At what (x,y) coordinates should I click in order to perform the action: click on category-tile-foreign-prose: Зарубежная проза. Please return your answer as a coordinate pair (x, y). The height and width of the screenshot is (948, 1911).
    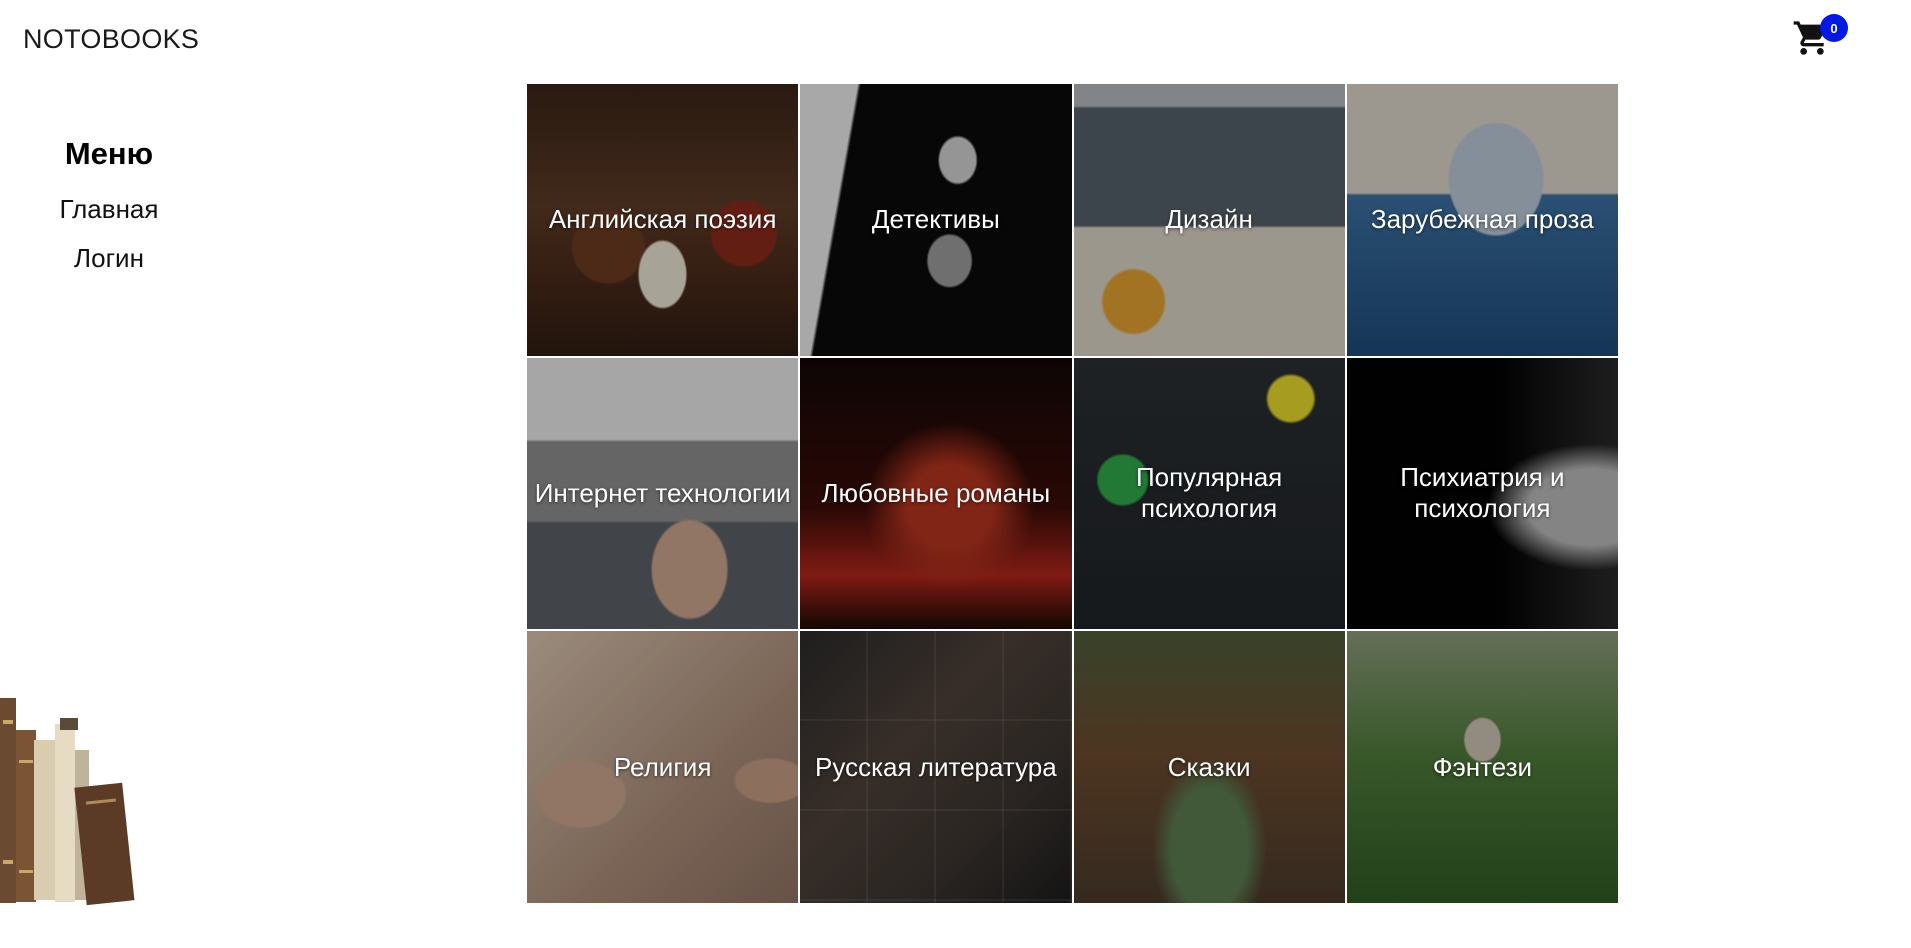
    Looking at the image, I should click on (1482, 220).